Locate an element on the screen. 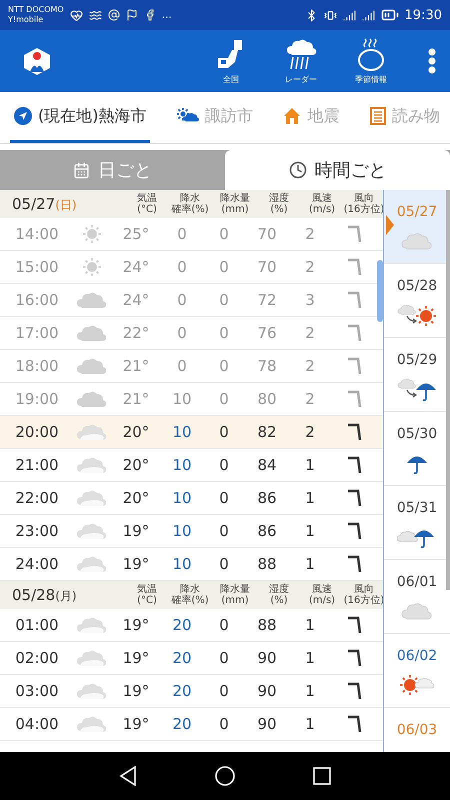 This screenshot has width=450, height=800. nav-button: レーダー is located at coordinates (301, 61).